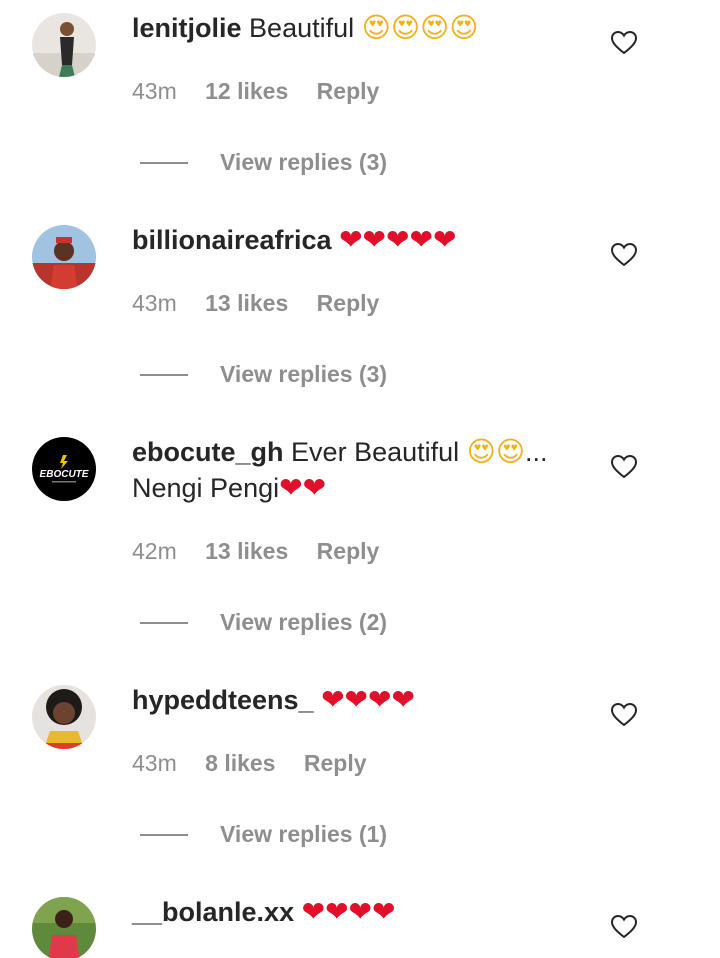 Image resolution: width=720 pixels, height=958 pixels. I want to click on comment-text: hypeddteens_ ❤❤❤❤, so click(352, 700).